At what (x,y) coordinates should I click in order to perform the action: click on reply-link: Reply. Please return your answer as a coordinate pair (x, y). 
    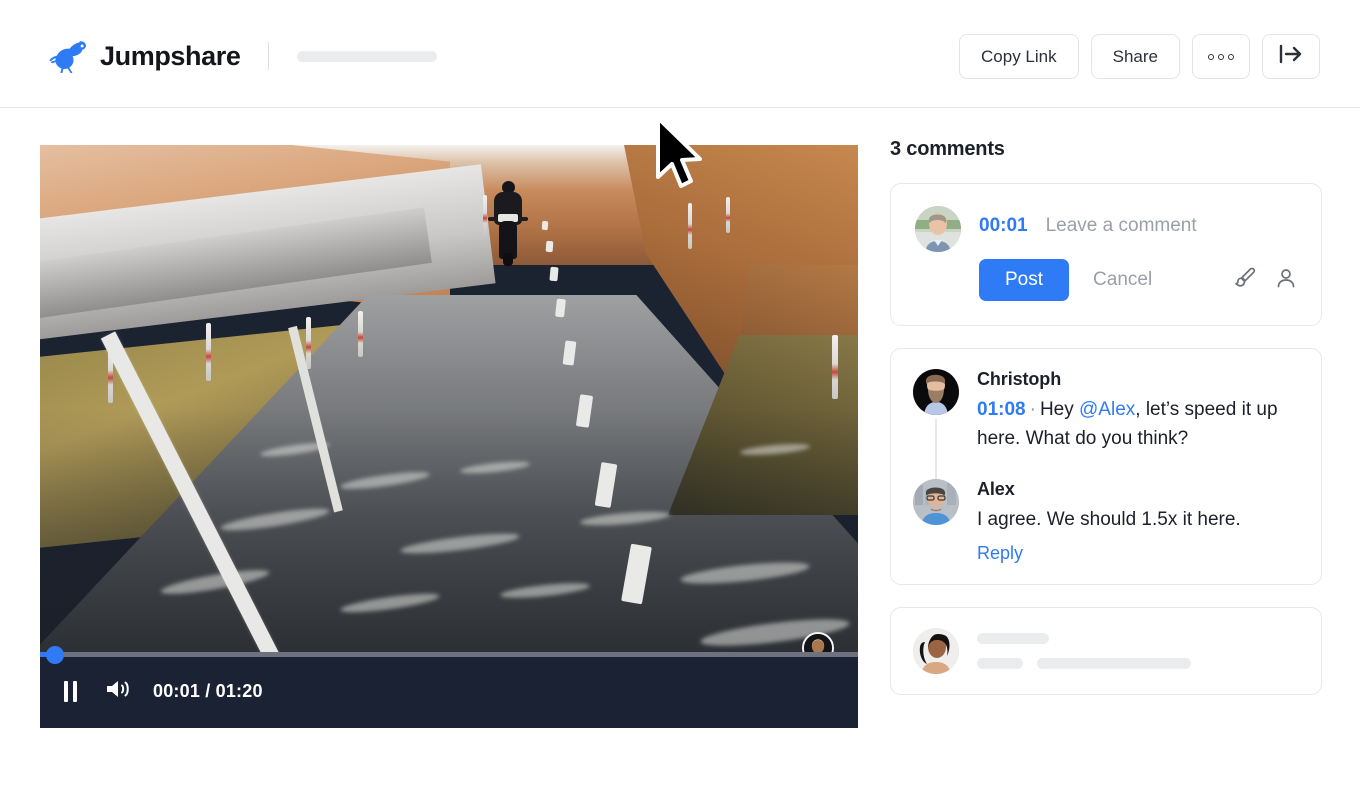
    Looking at the image, I should click on (1000, 553).